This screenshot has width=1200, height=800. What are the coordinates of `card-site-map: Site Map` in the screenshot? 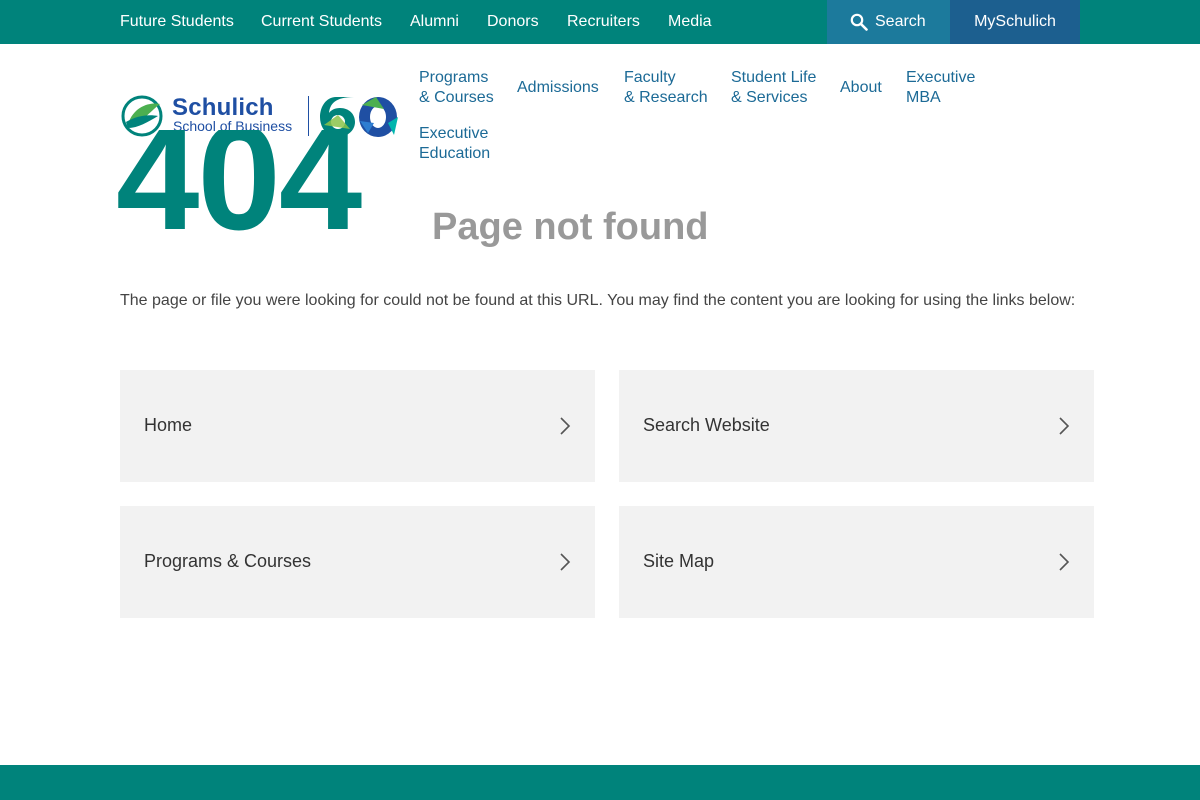 It's located at (856, 562).